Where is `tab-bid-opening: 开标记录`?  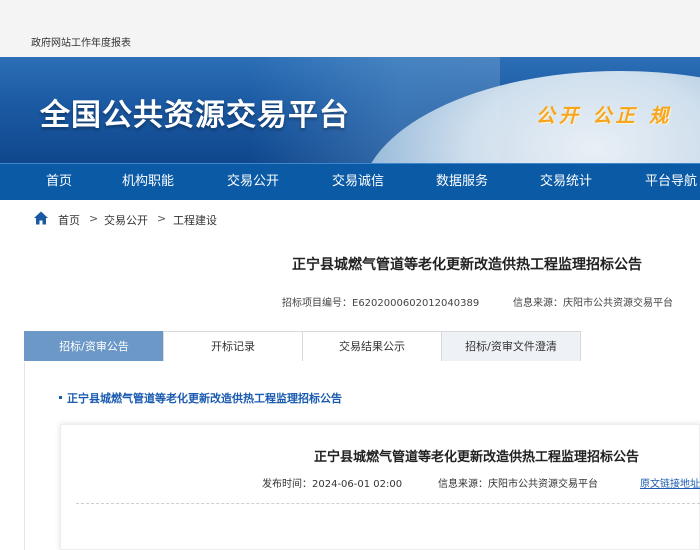 tab-bid-opening: 开标记录 is located at coordinates (233, 346).